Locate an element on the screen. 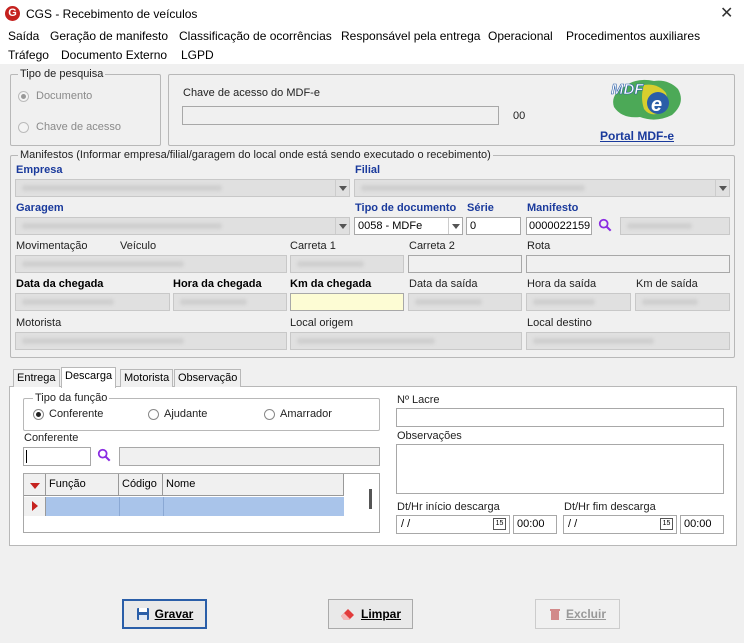  funcao-grid: Função Código Nome is located at coordinates (201, 503).